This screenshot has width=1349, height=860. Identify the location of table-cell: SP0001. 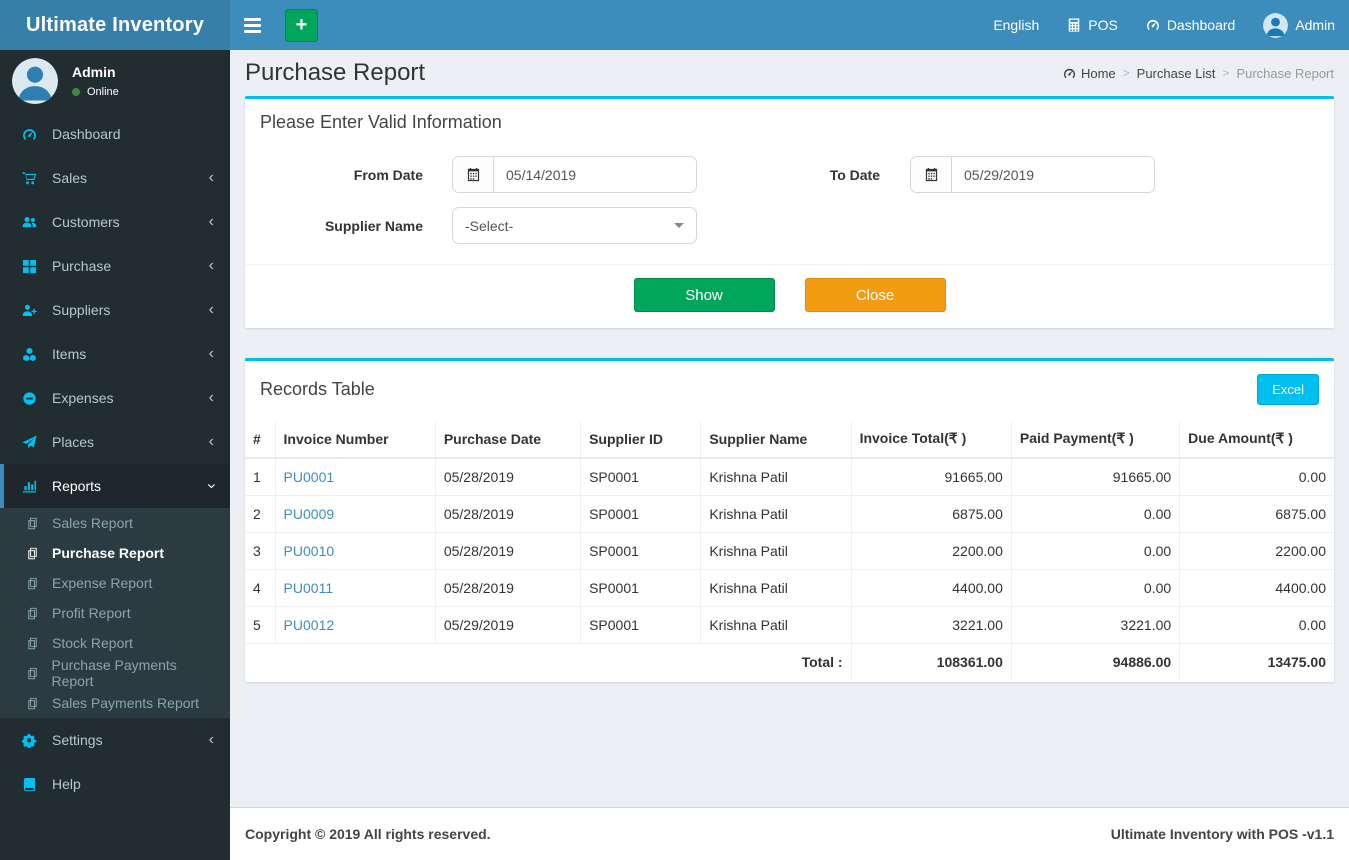
(641, 551).